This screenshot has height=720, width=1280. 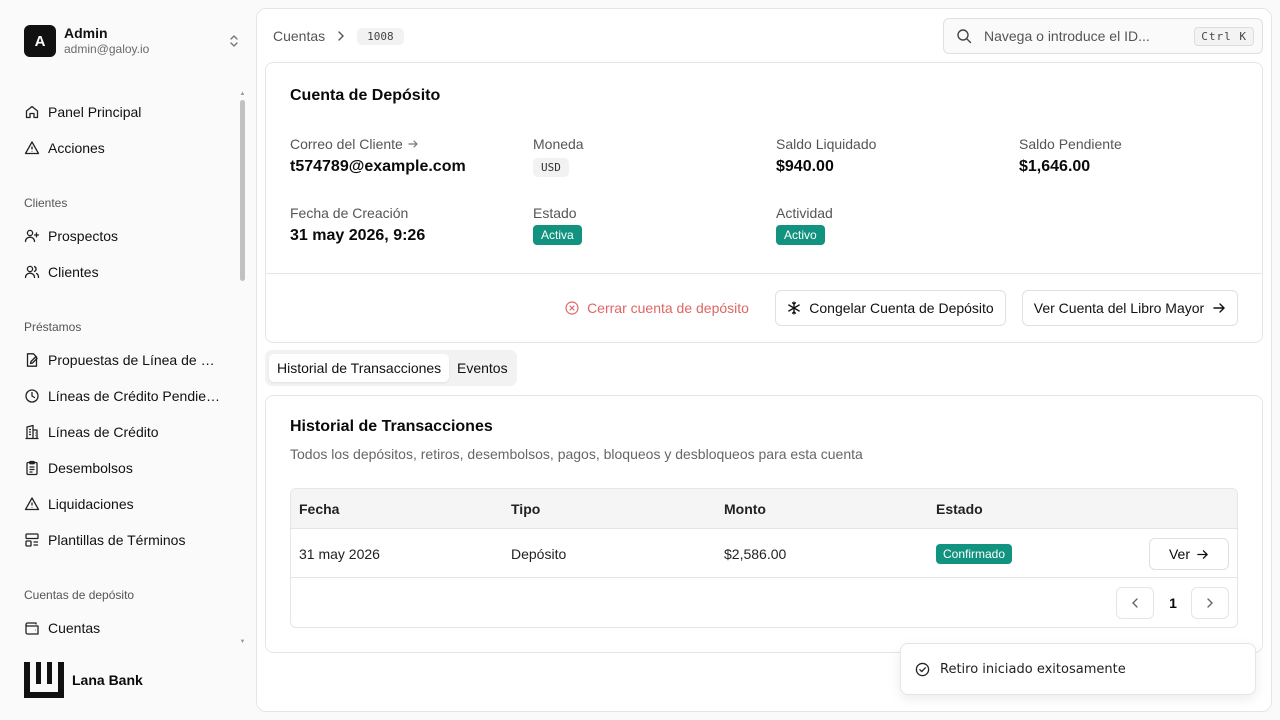 I want to click on field-created-at: Fecha de Creación 31 may 2026, 9:26, so click(x=357, y=225).